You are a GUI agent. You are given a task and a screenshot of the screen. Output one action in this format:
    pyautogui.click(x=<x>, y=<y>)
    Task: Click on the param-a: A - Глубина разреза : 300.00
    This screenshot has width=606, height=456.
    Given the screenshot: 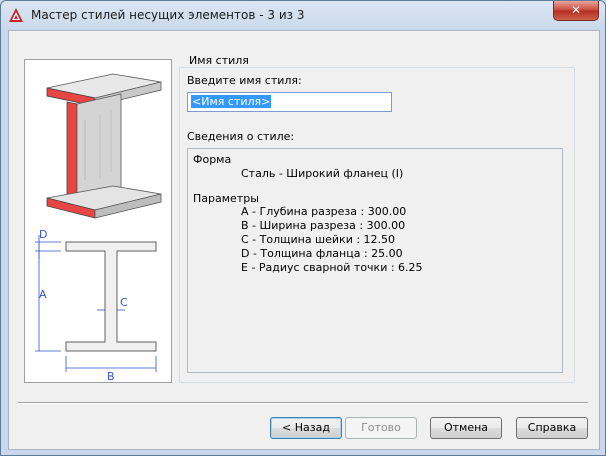 What is the action you would take?
    pyautogui.click(x=324, y=211)
    